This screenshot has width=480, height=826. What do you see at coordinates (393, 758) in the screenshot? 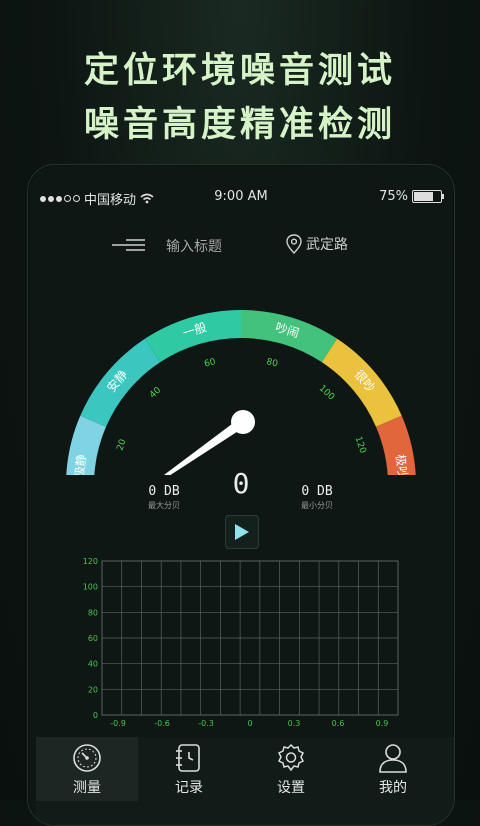
I see `user-icon` at bounding box center [393, 758].